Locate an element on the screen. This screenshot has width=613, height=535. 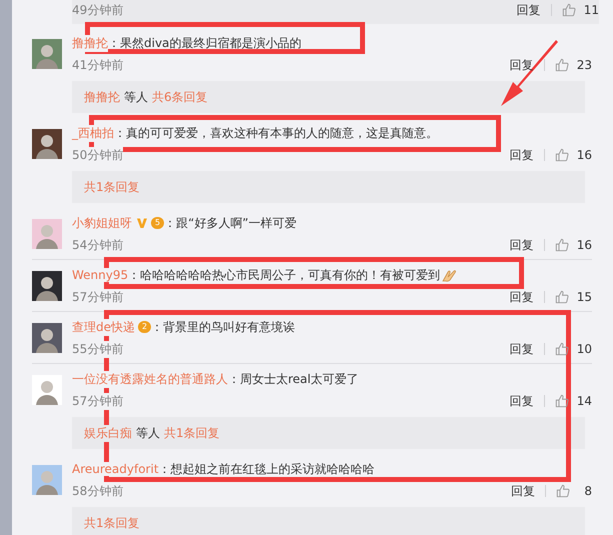
username-link: 一位没有透露姓名的普通路人 is located at coordinates (150, 379).